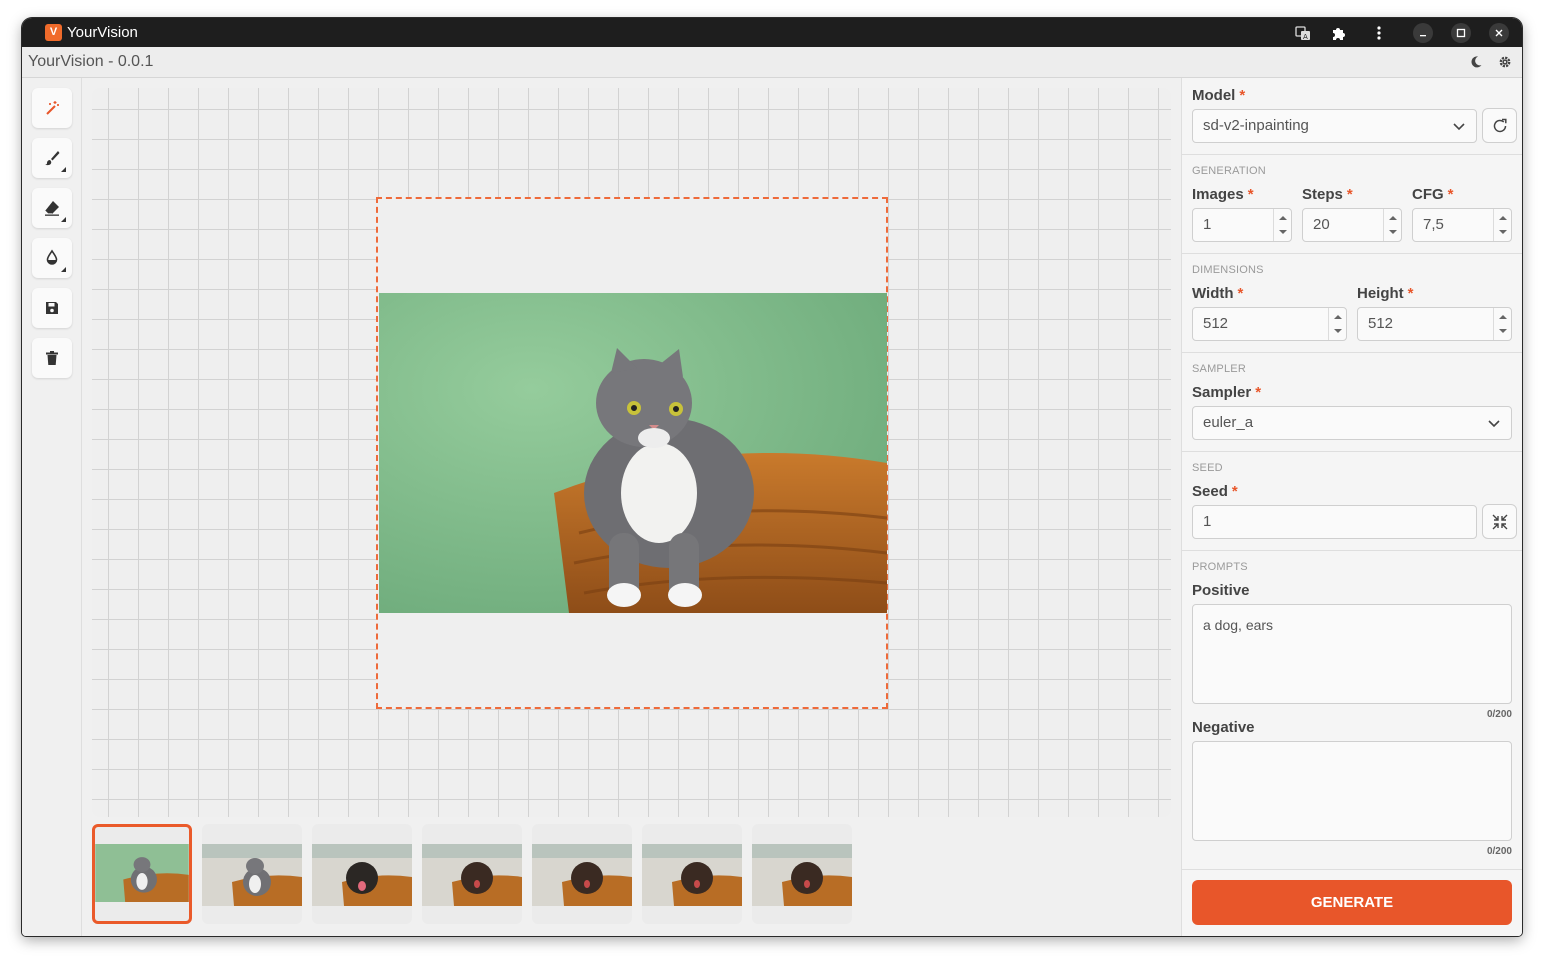 This screenshot has width=1543, height=960. What do you see at coordinates (1334, 522) in the screenshot?
I see `seed-input: 1` at bounding box center [1334, 522].